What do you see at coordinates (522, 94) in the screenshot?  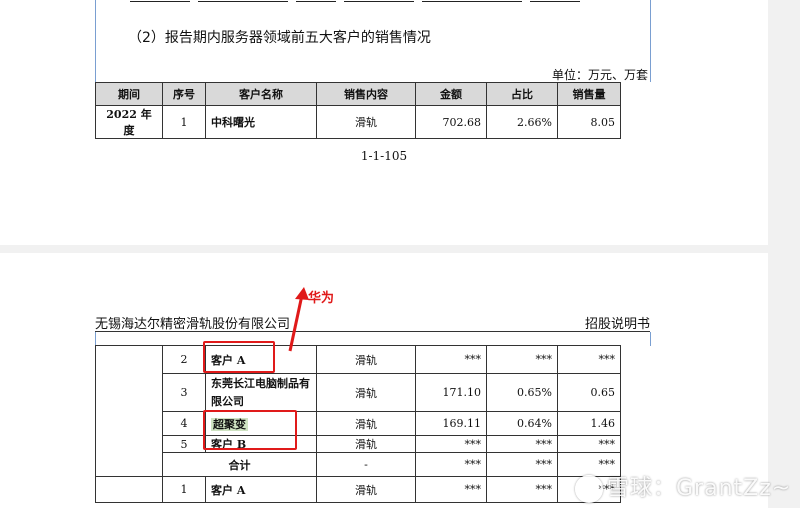 I see `table-header: 占比` at bounding box center [522, 94].